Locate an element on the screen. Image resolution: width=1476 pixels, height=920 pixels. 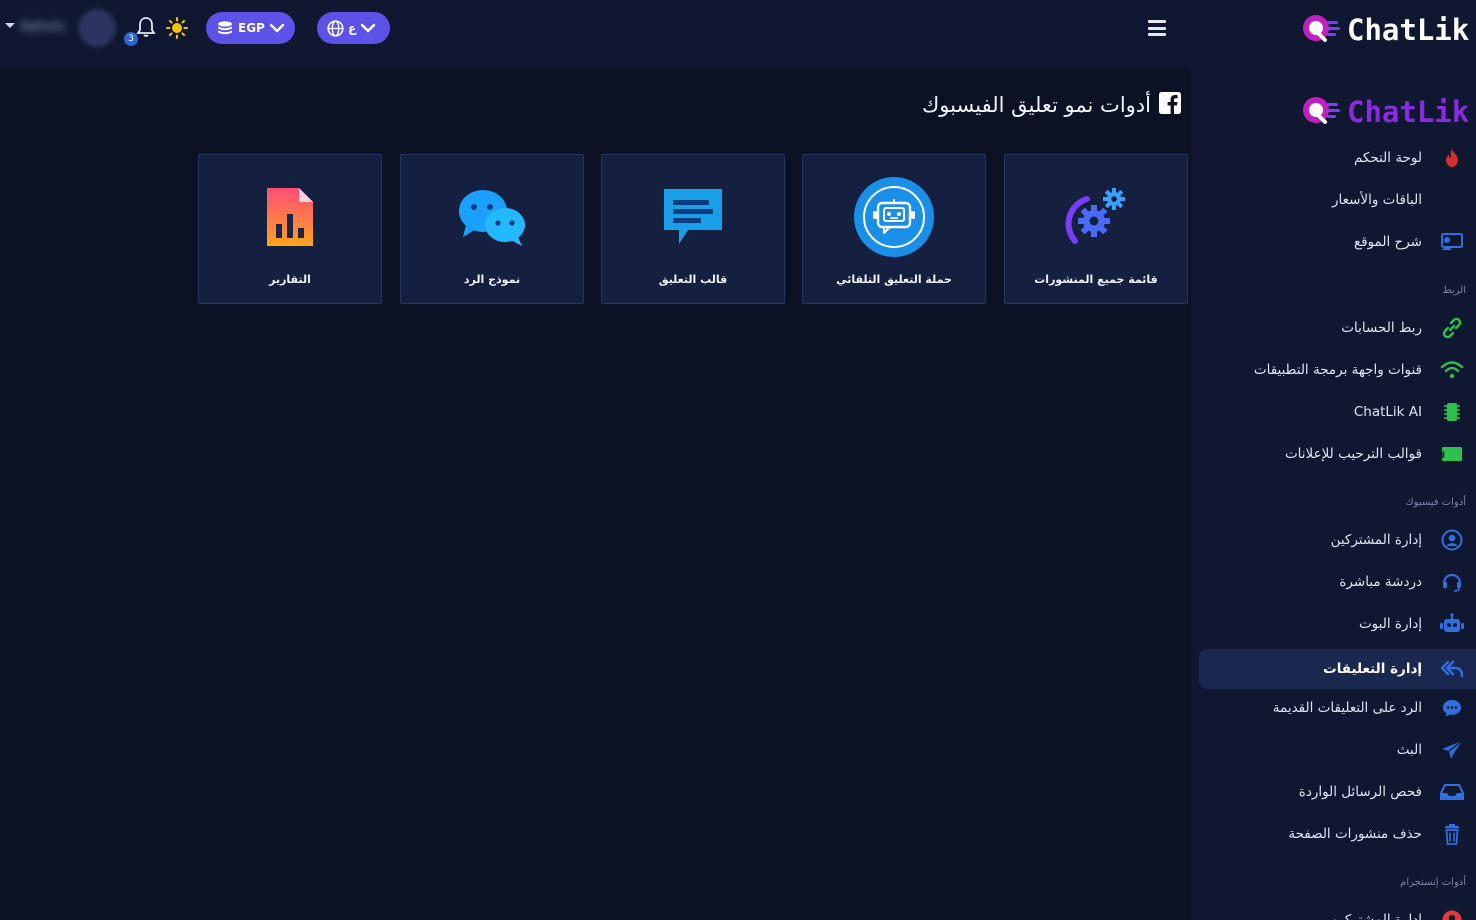
comment-dots-icon is located at coordinates (1452, 708).